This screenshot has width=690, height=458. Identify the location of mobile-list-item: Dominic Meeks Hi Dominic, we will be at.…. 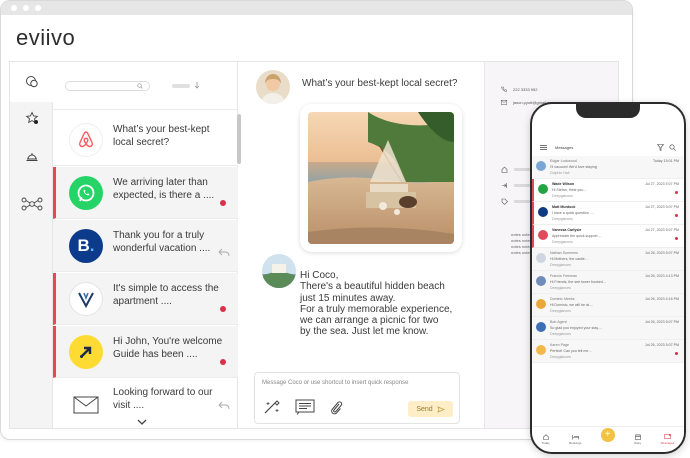
(608, 305).